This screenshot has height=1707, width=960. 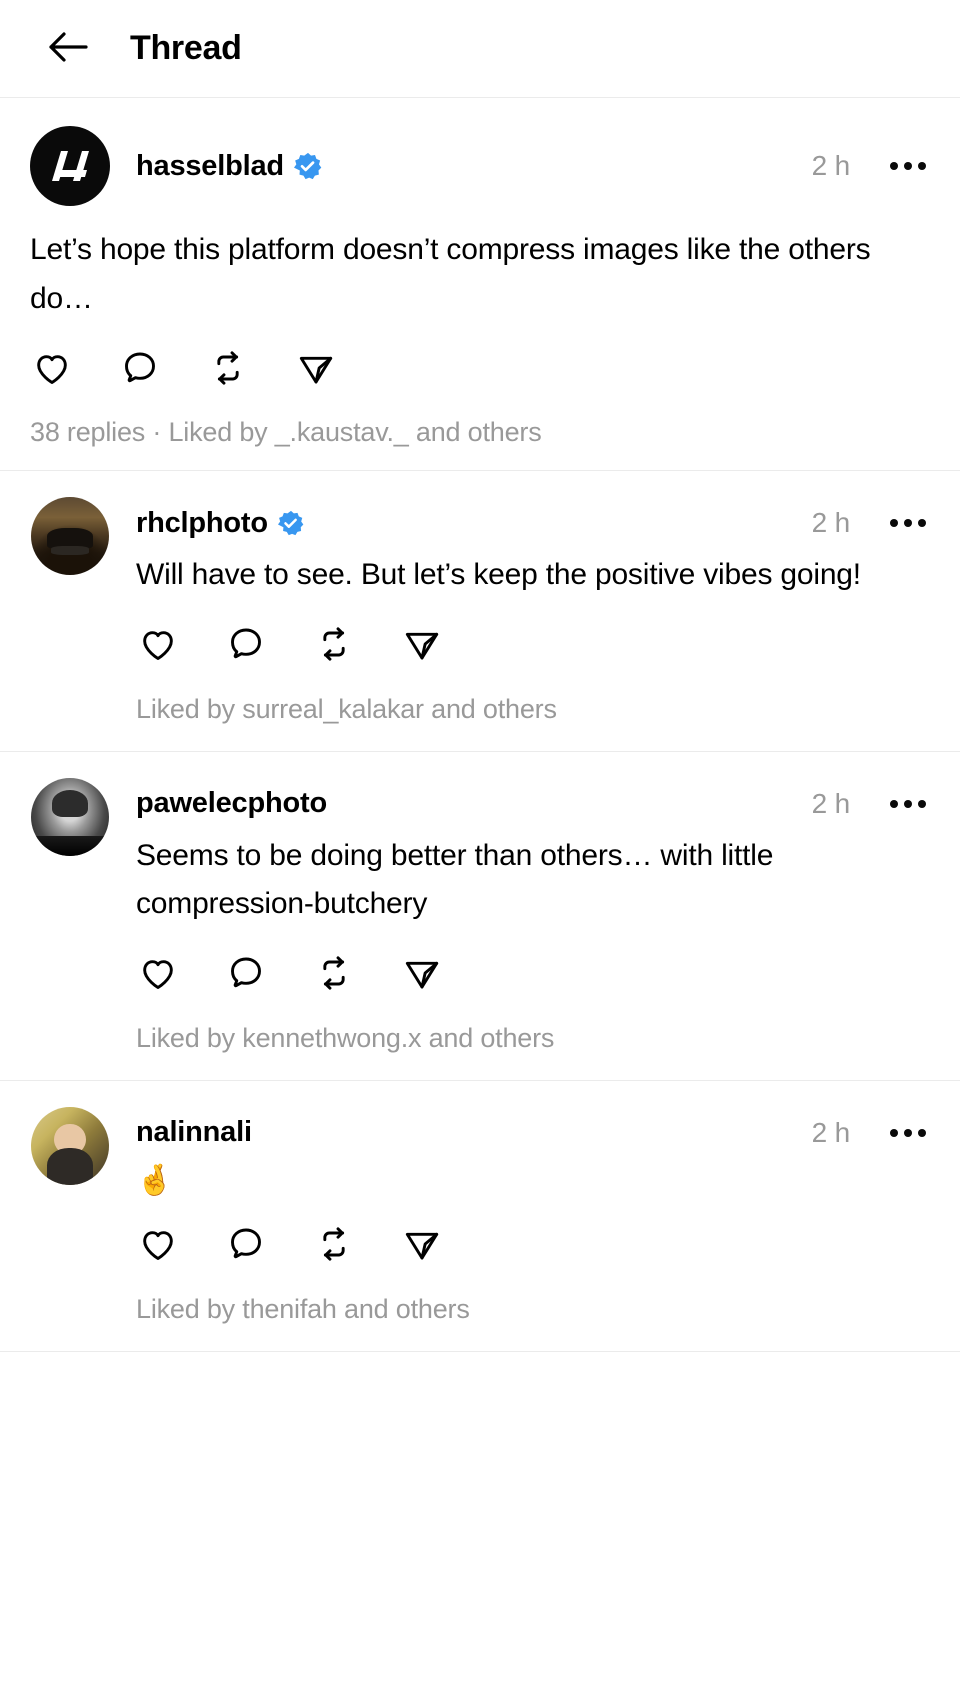 What do you see at coordinates (202, 523) in the screenshot?
I see `username: rhclphoto` at bounding box center [202, 523].